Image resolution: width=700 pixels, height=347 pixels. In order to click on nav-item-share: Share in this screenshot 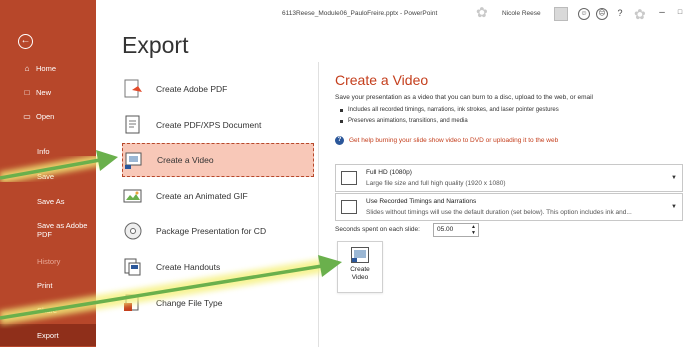, I will do `click(48, 310)`.